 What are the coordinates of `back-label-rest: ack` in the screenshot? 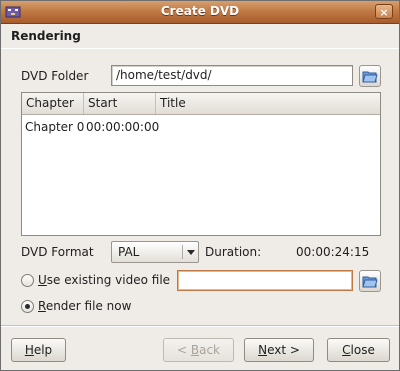 It's located at (209, 350).